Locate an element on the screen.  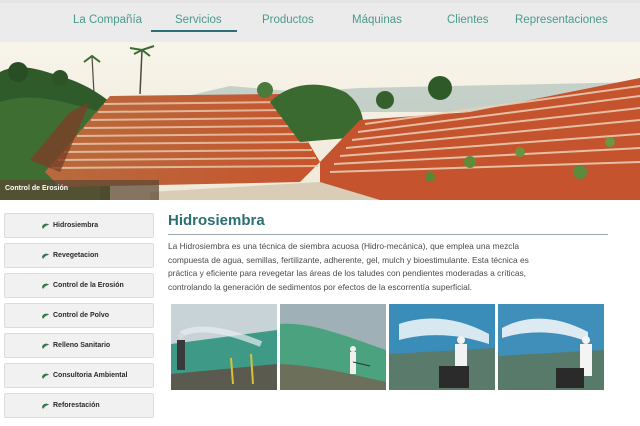
nav-item-representaciones: Representaciones is located at coordinates (561, 20).